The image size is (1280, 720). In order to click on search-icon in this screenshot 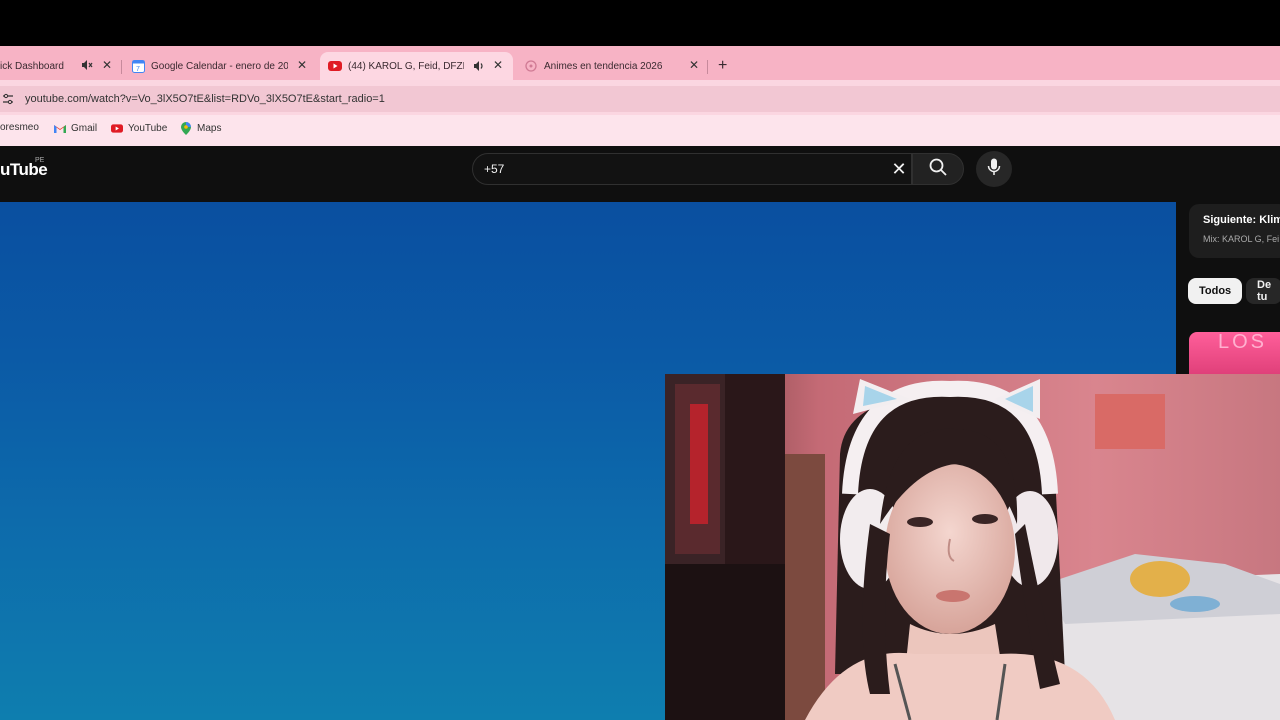, I will do `click(938, 169)`.